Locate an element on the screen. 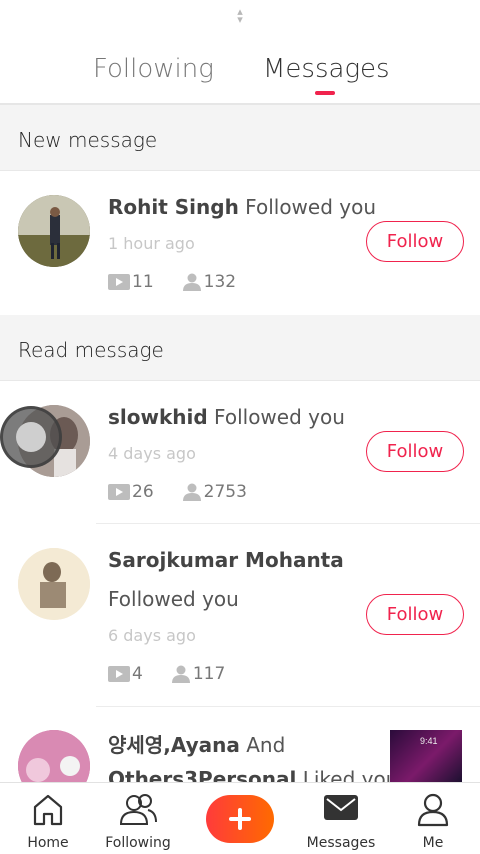 The image size is (480, 854). message-text: 양세영,Ayana And is located at coordinates (196, 743).